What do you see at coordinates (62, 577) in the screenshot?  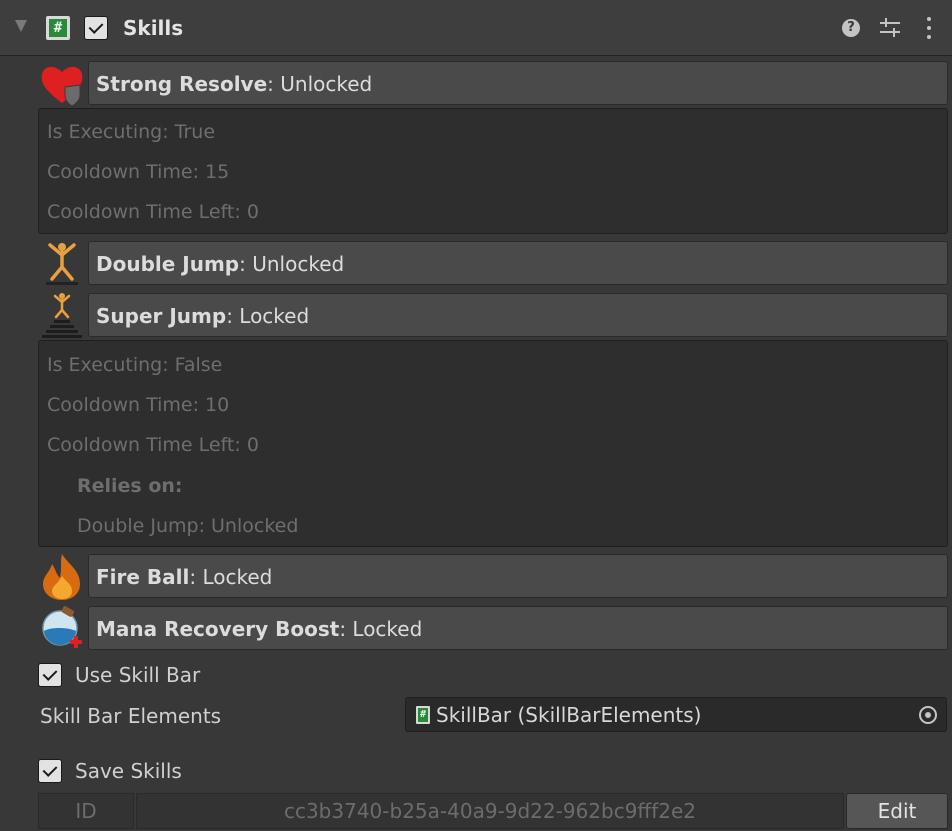 I see `fire-ball-icon` at bounding box center [62, 577].